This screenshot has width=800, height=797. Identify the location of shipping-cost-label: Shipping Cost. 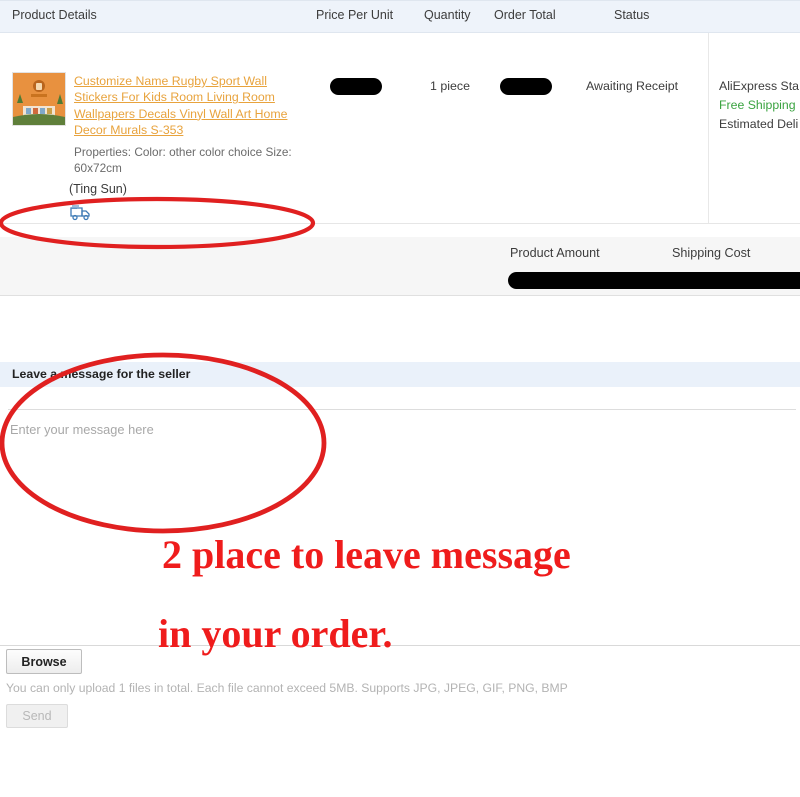
(711, 253).